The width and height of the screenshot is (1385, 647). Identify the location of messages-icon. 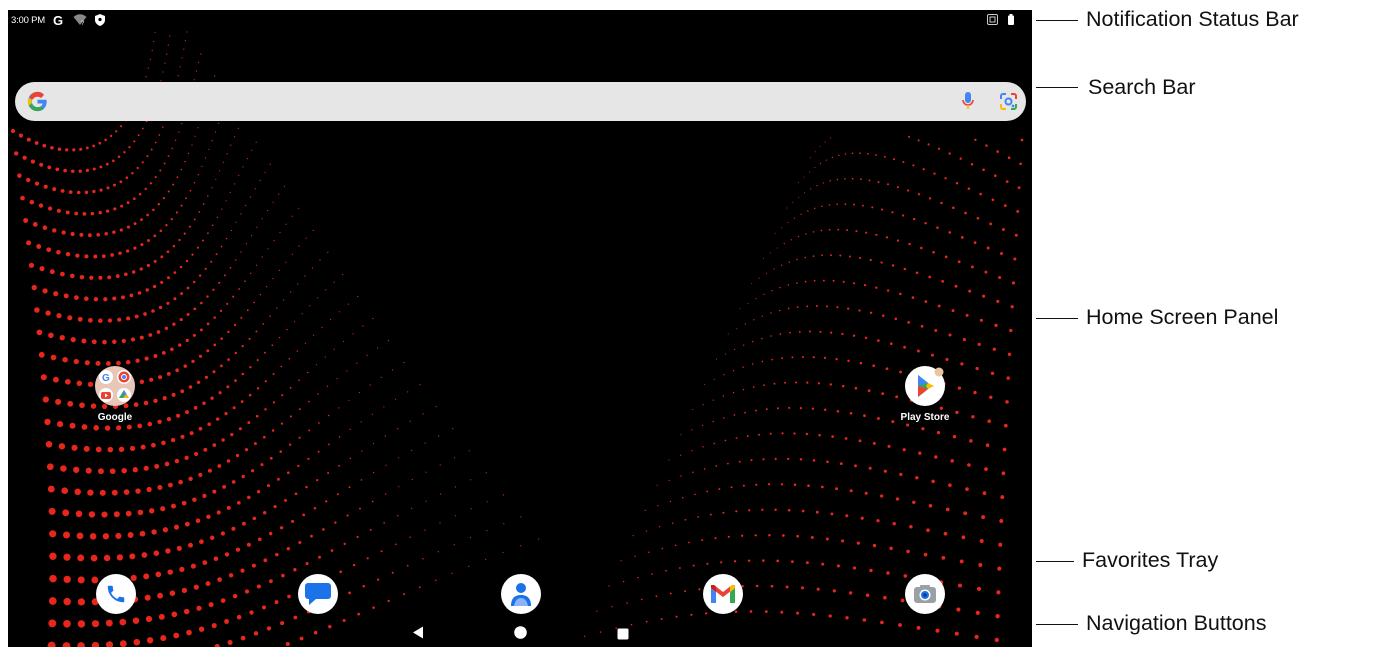
(318, 594).